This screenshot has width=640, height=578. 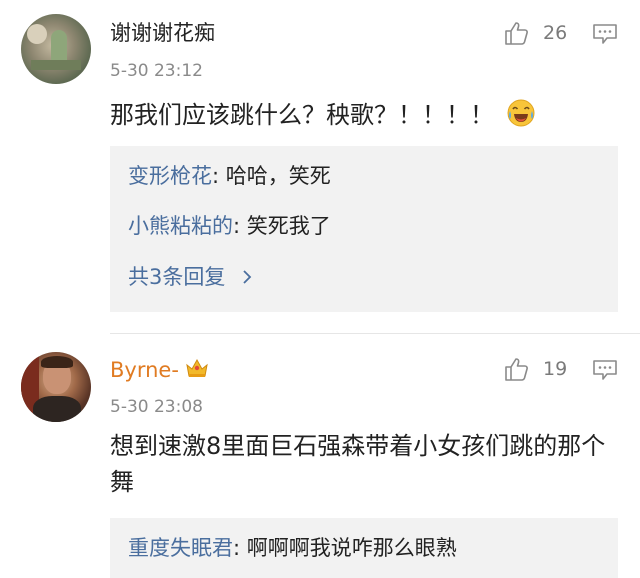 What do you see at coordinates (156, 407) in the screenshot?
I see `timestamp: 5-30 23:08` at bounding box center [156, 407].